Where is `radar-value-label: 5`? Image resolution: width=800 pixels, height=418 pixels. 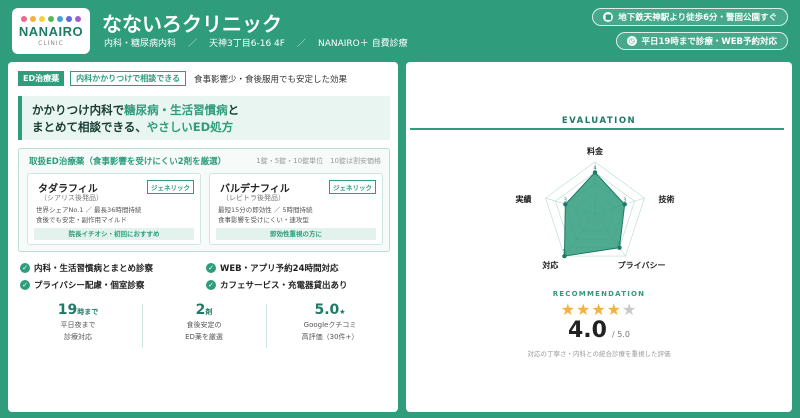
radar-value-label: 5 is located at coordinates (564, 252).